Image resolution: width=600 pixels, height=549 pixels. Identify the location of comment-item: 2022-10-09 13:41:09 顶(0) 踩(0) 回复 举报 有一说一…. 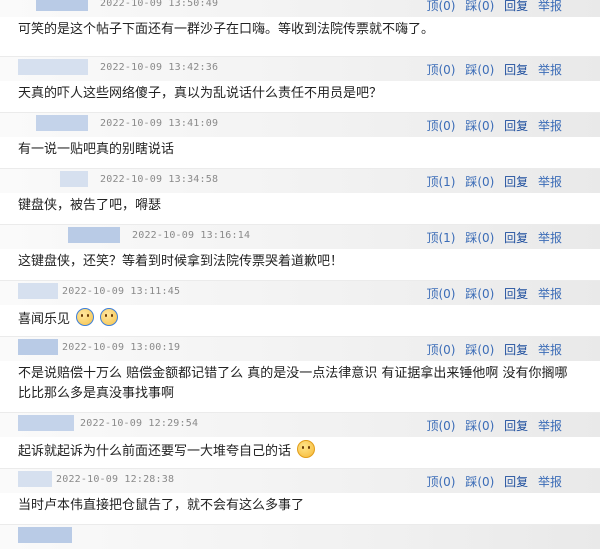
(300, 140).